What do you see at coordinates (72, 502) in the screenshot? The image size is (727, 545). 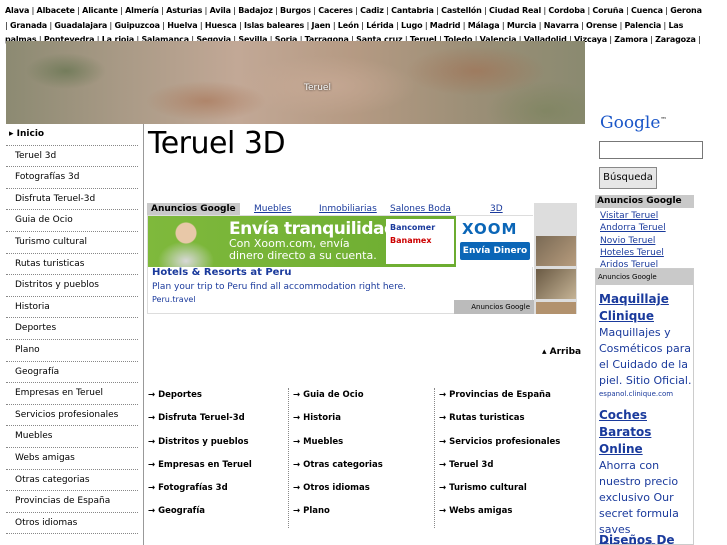 I see `nav-item: Provincias de España` at bounding box center [72, 502].